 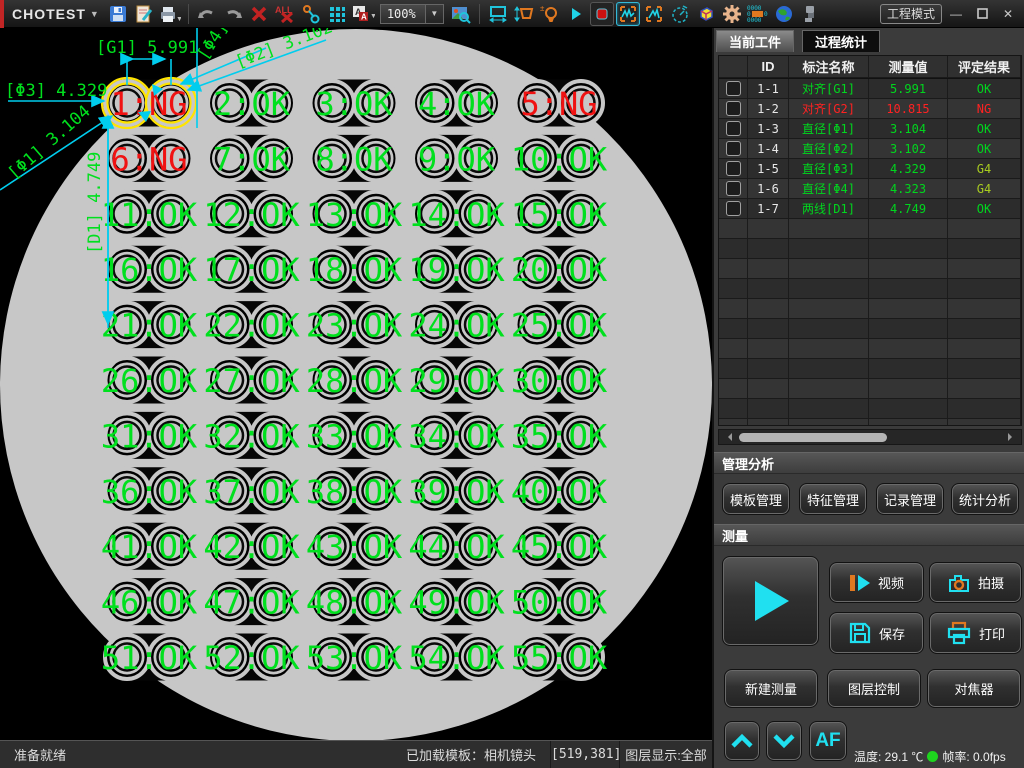 I want to click on table-row: 1-5 直径[Φ3] 4.329 G4, so click(x=870, y=169).